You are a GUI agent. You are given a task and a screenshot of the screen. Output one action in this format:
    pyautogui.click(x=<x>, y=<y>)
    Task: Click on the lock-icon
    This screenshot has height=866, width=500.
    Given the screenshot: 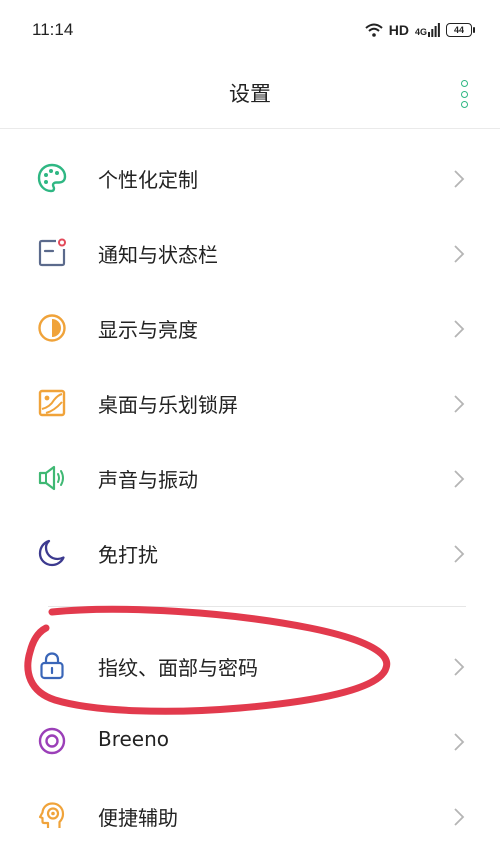 What is the action you would take?
    pyautogui.click(x=52, y=666)
    